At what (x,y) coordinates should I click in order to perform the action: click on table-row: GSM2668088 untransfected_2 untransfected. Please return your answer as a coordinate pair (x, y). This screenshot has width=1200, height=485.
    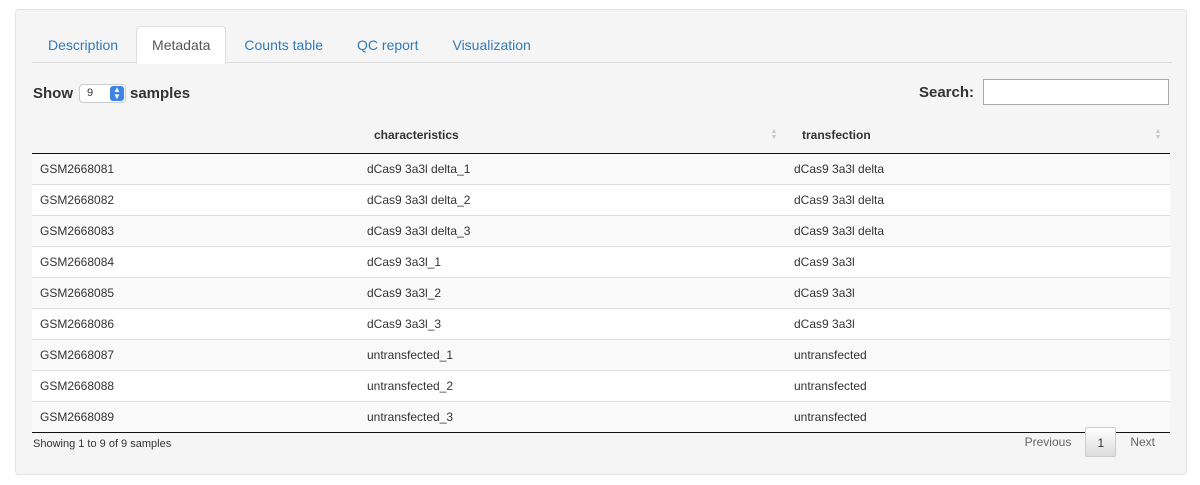
    Looking at the image, I should click on (601, 385).